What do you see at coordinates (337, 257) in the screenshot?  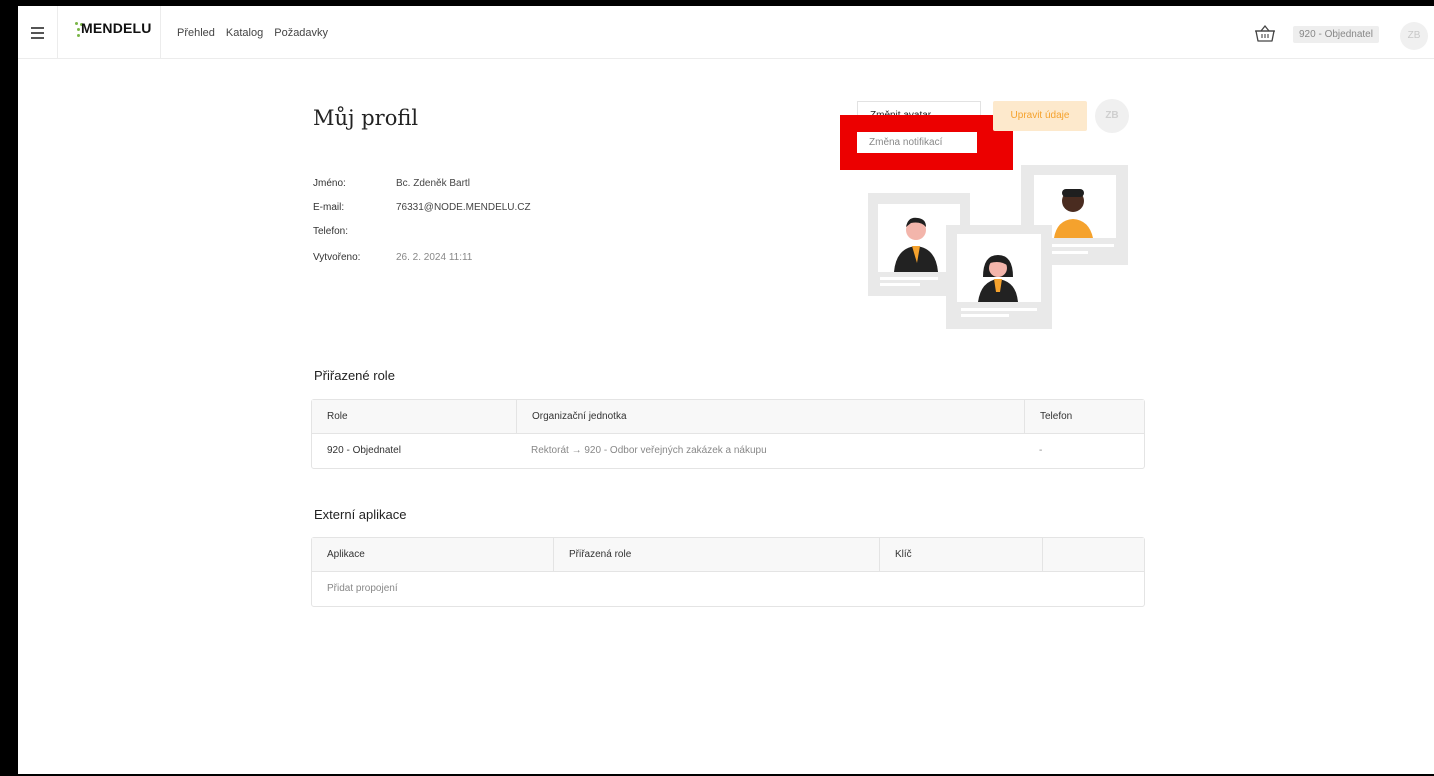 I see `field-label: Vytvořeno:` at bounding box center [337, 257].